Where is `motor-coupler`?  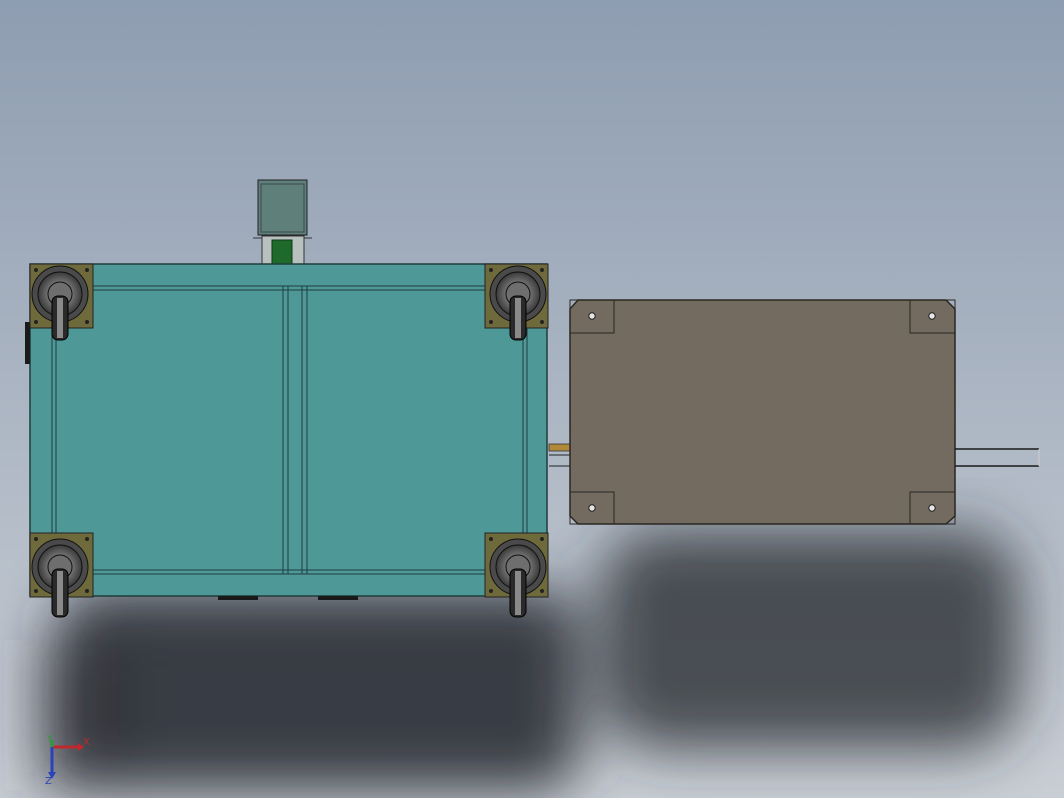 motor-coupler is located at coordinates (282, 252).